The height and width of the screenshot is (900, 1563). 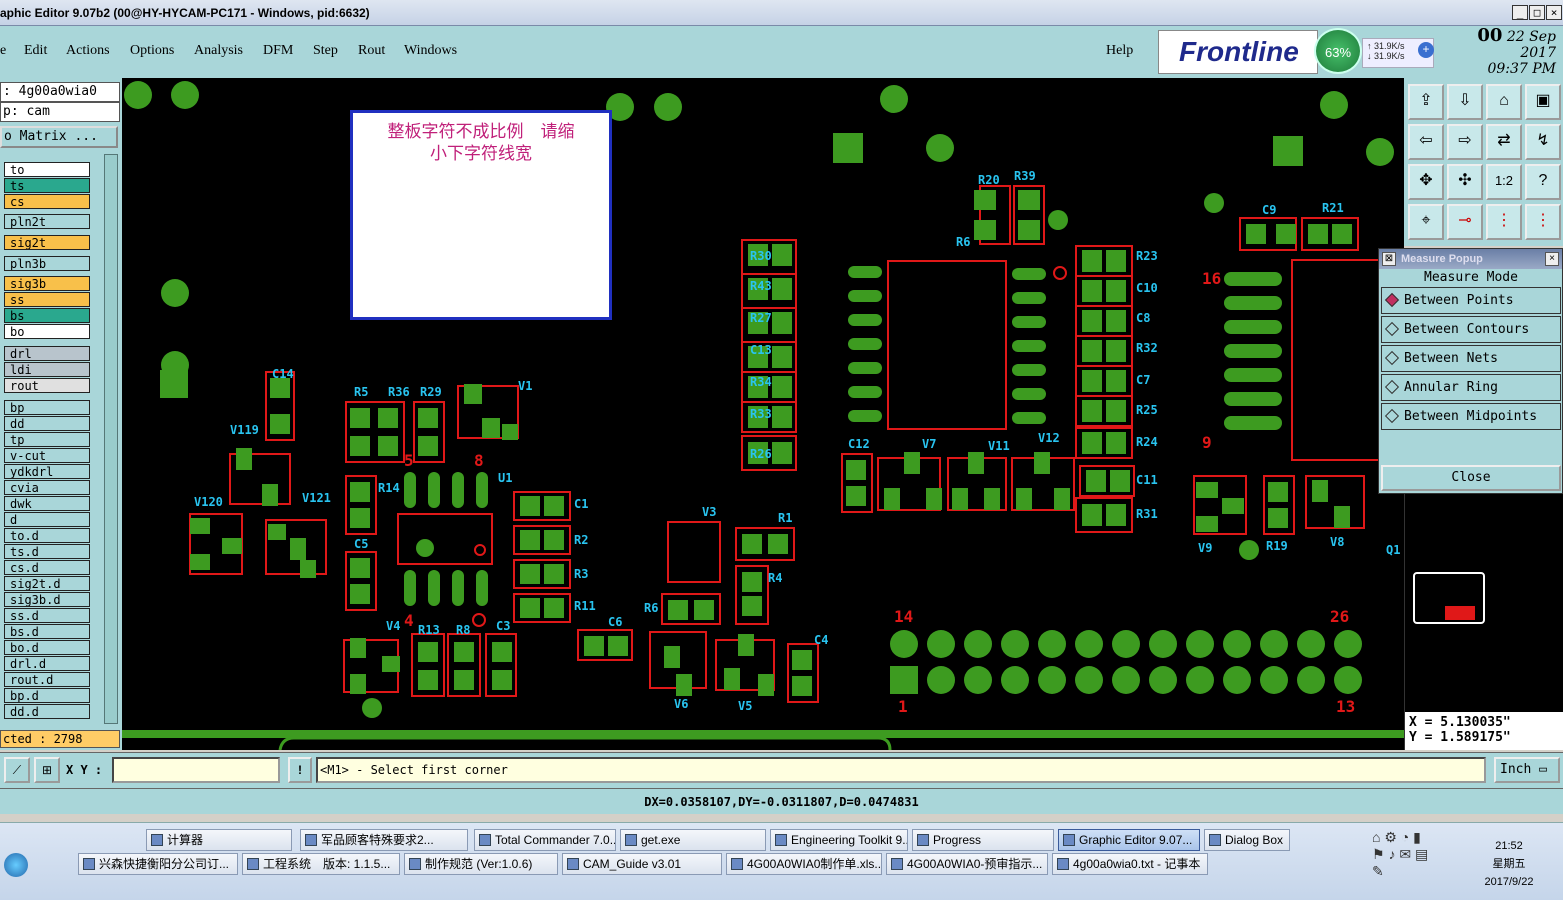 What do you see at coordinates (47, 535) in the screenshot?
I see `layer-item: to.d` at bounding box center [47, 535].